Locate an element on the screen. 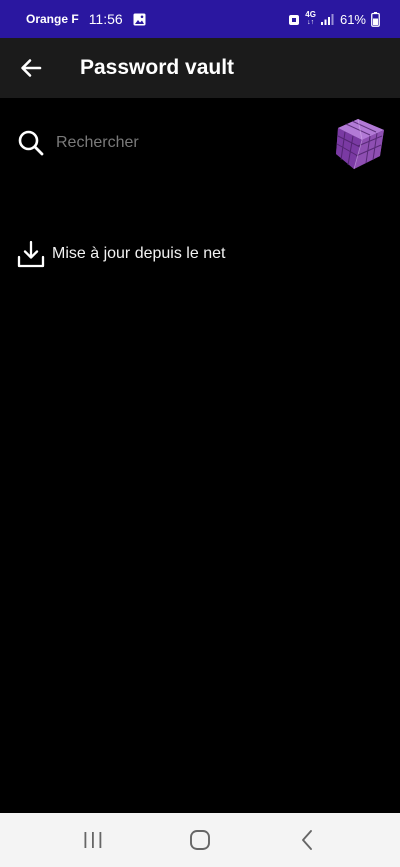  network-type-icon: 4G ↓↑ is located at coordinates (310, 19).